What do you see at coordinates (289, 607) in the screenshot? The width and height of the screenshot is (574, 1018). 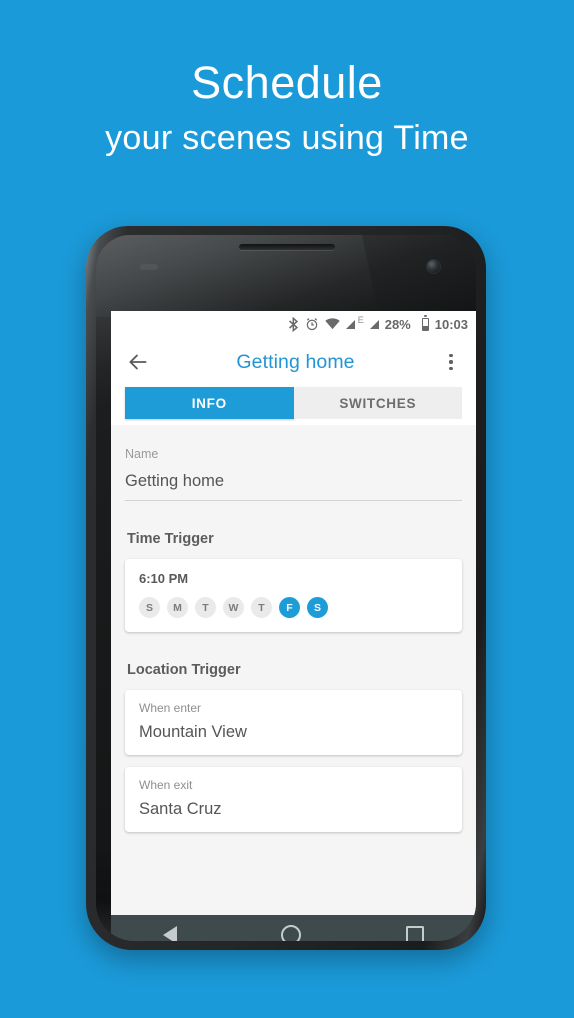 I see `day-chip-friday: F` at bounding box center [289, 607].